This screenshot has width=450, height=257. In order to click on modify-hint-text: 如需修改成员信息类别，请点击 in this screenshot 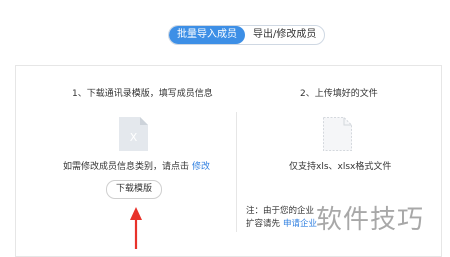, I will do `click(126, 167)`.